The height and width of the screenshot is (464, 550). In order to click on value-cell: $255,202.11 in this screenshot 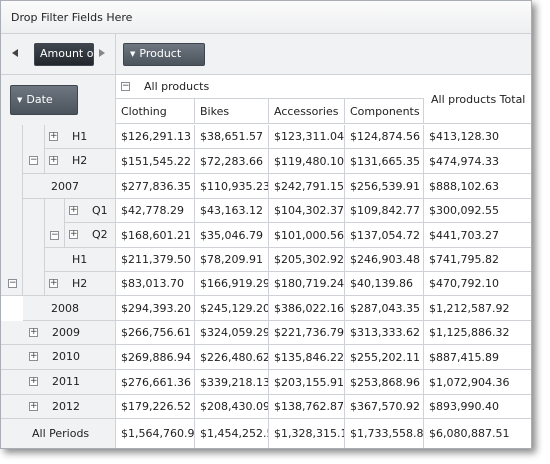, I will do `click(384, 357)`.